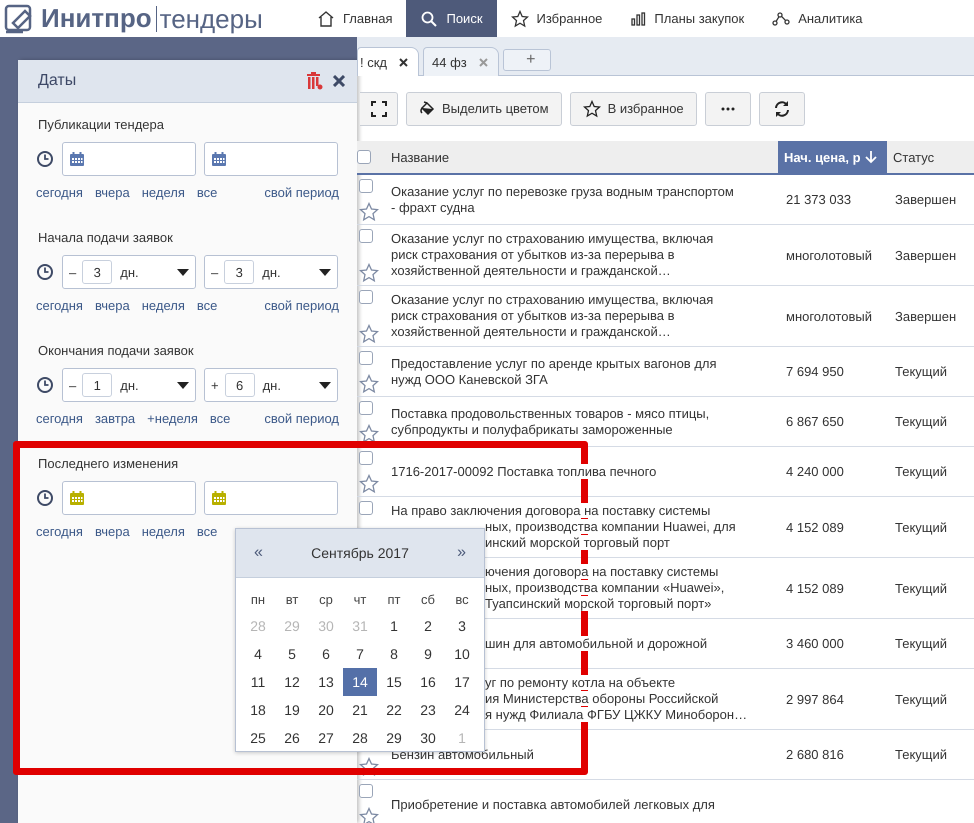  What do you see at coordinates (461, 553) in the screenshot?
I see `next-month-button: »` at bounding box center [461, 553].